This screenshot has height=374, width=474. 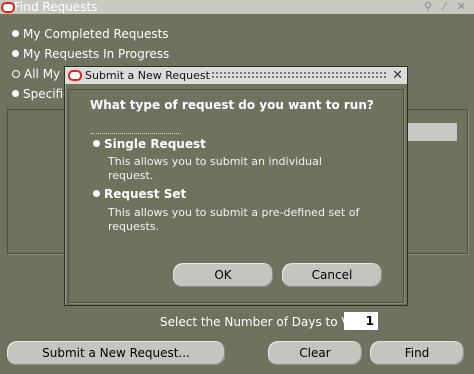 What do you see at coordinates (361, 321) in the screenshot?
I see `days-input: 1` at bounding box center [361, 321].